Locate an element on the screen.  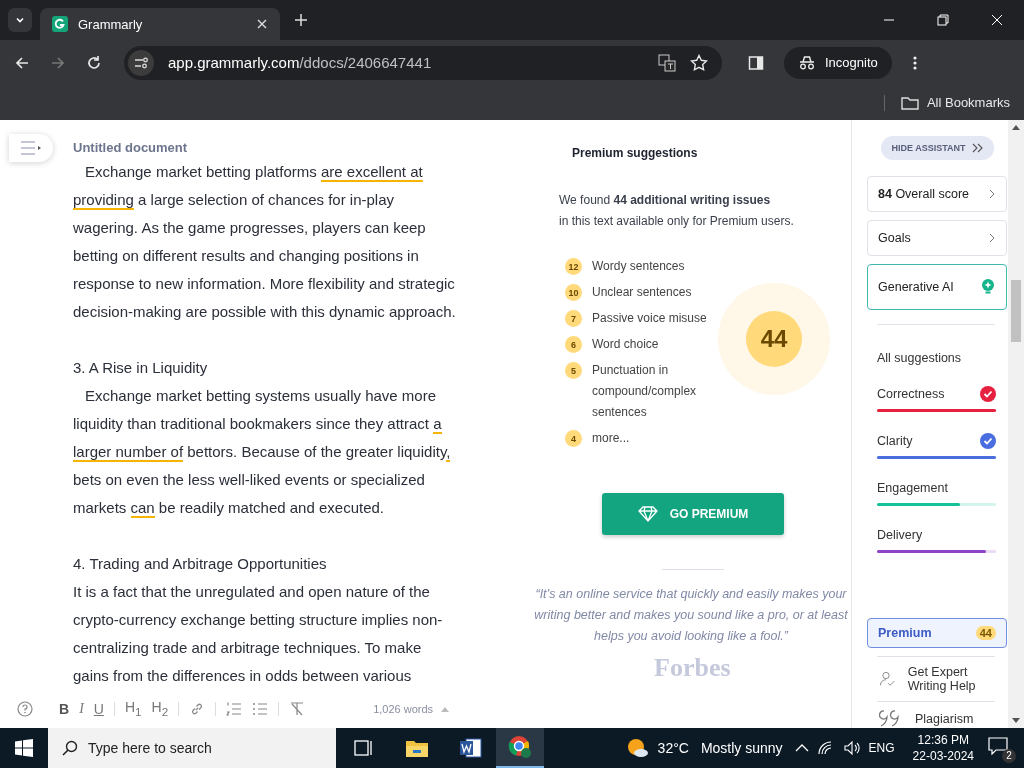
issue-label: Wordy sentences is located at coordinates (638, 266).